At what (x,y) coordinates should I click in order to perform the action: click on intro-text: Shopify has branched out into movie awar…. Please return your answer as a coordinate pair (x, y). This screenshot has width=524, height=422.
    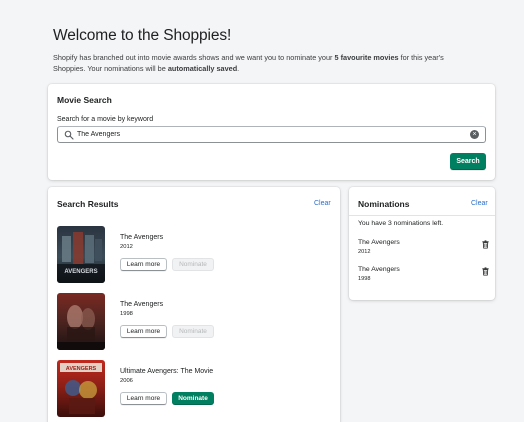
    Looking at the image, I should click on (263, 63).